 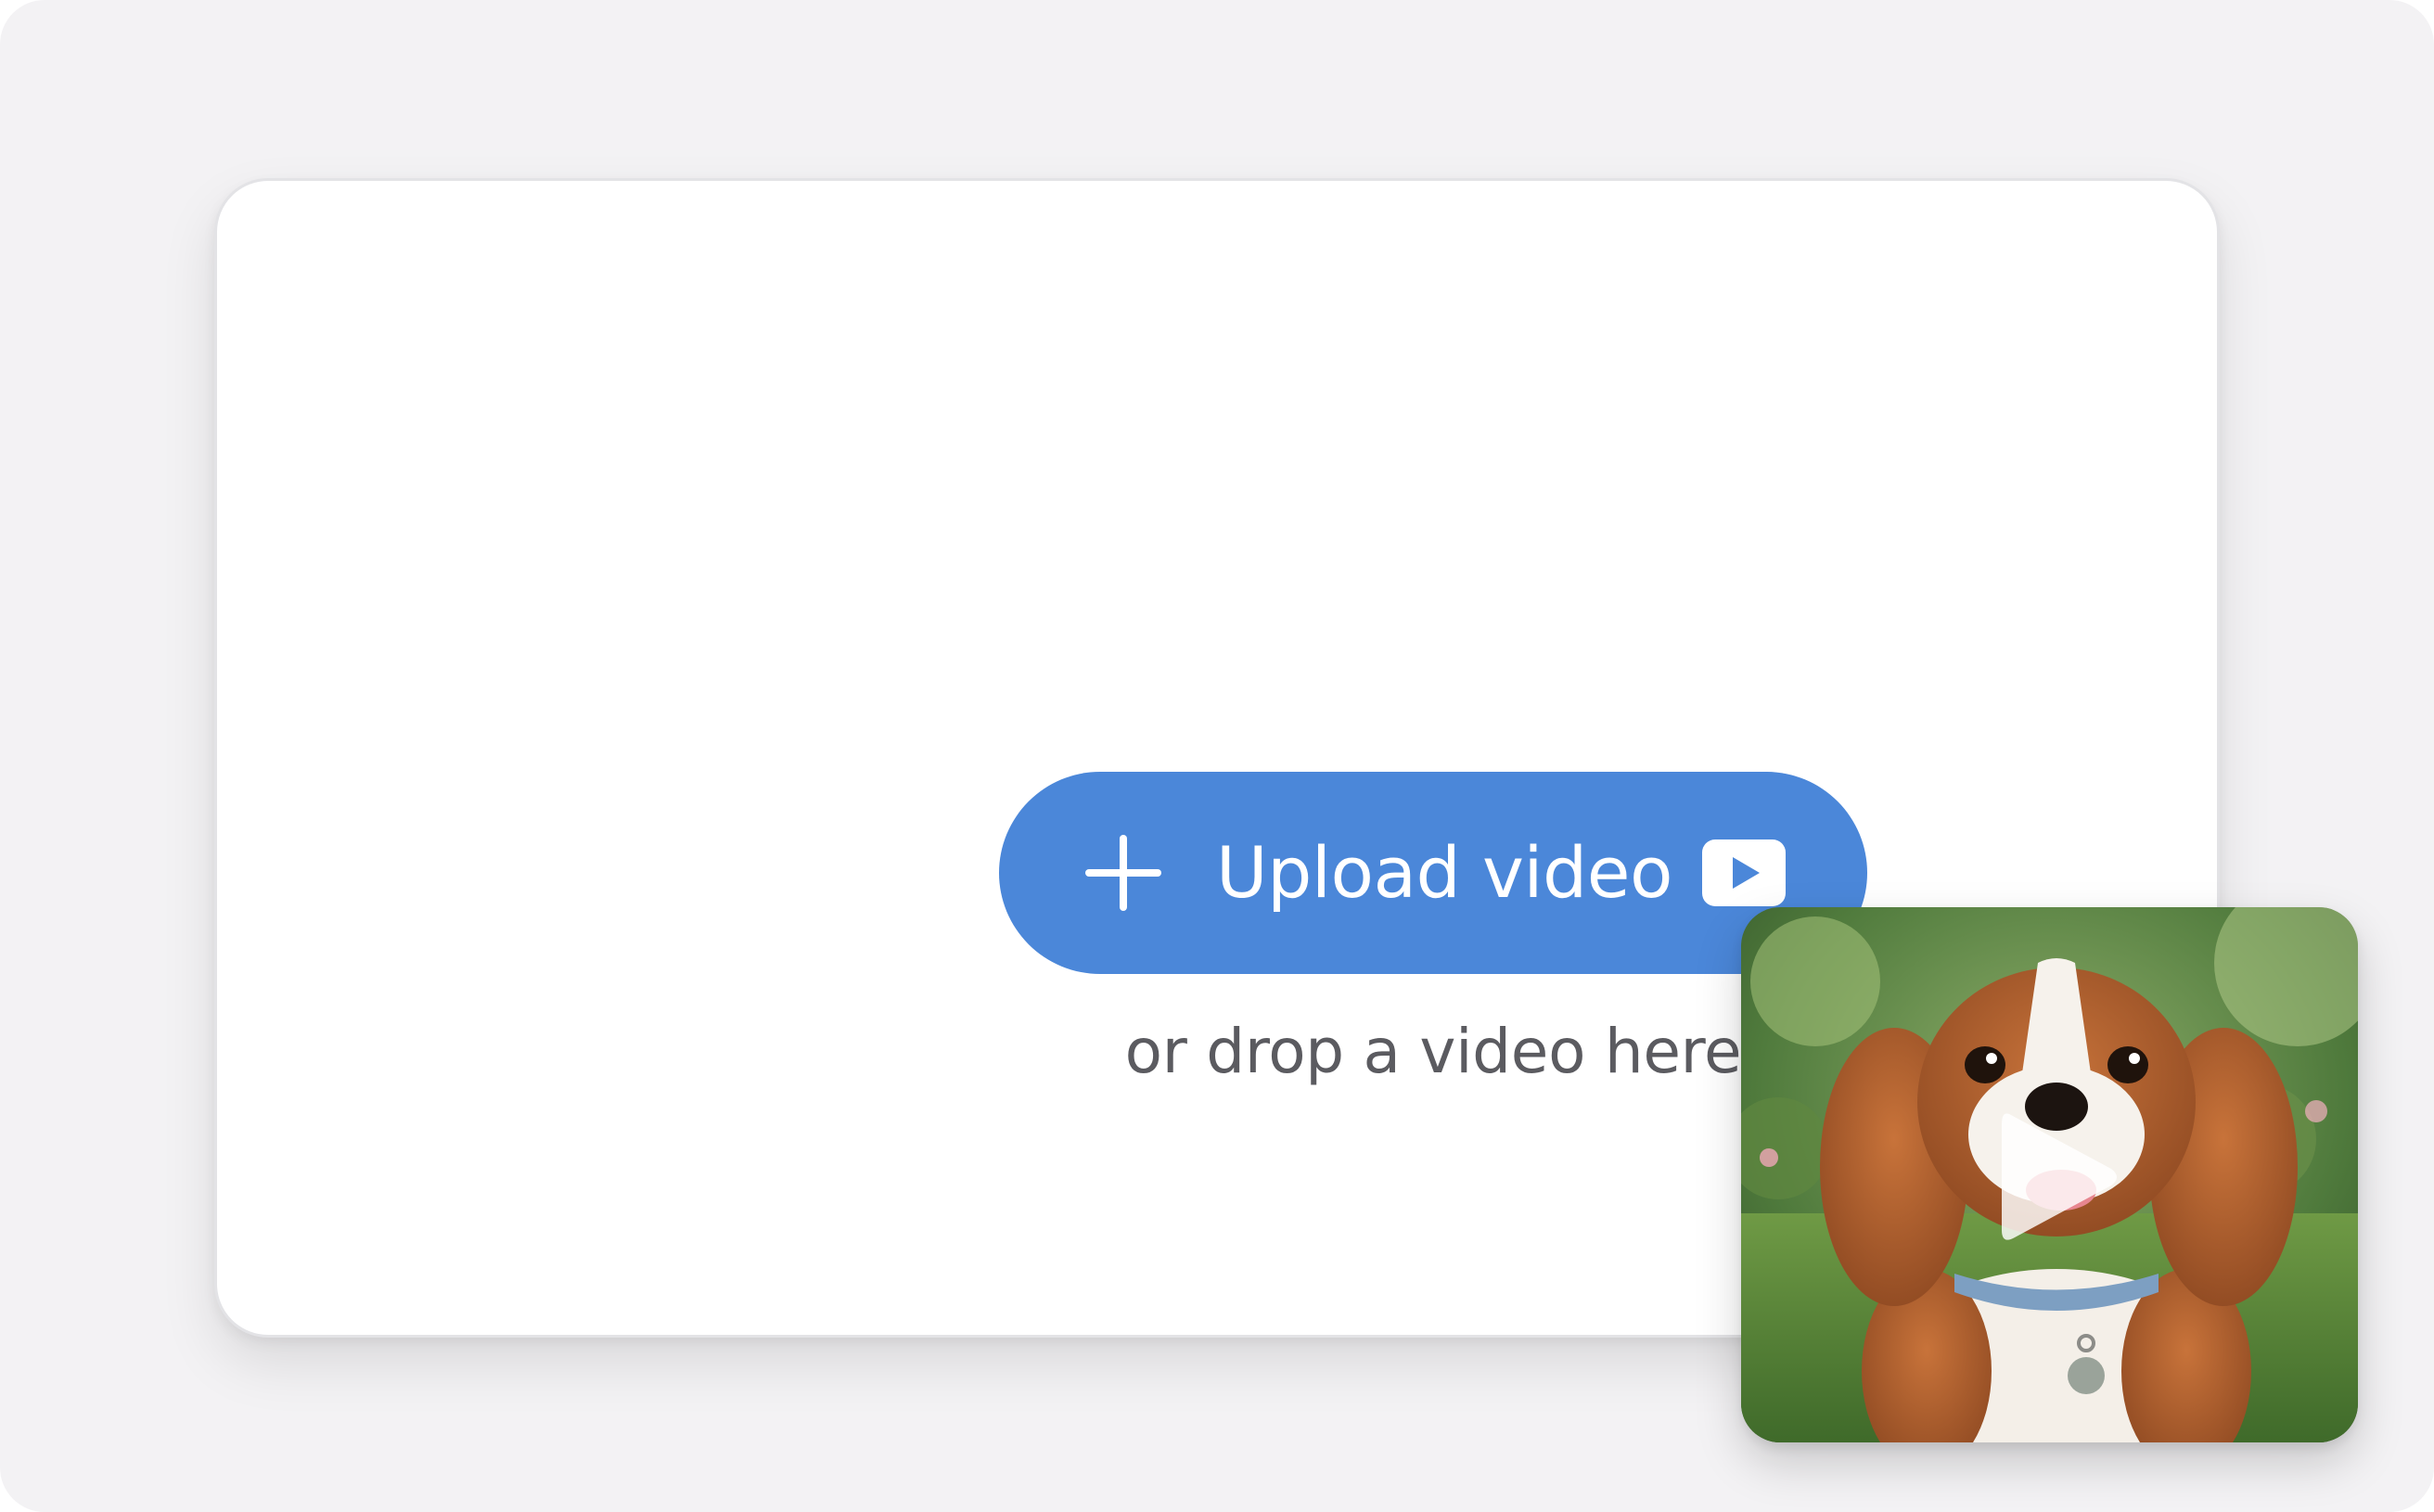 I want to click on plus-icon, so click(x=1123, y=873).